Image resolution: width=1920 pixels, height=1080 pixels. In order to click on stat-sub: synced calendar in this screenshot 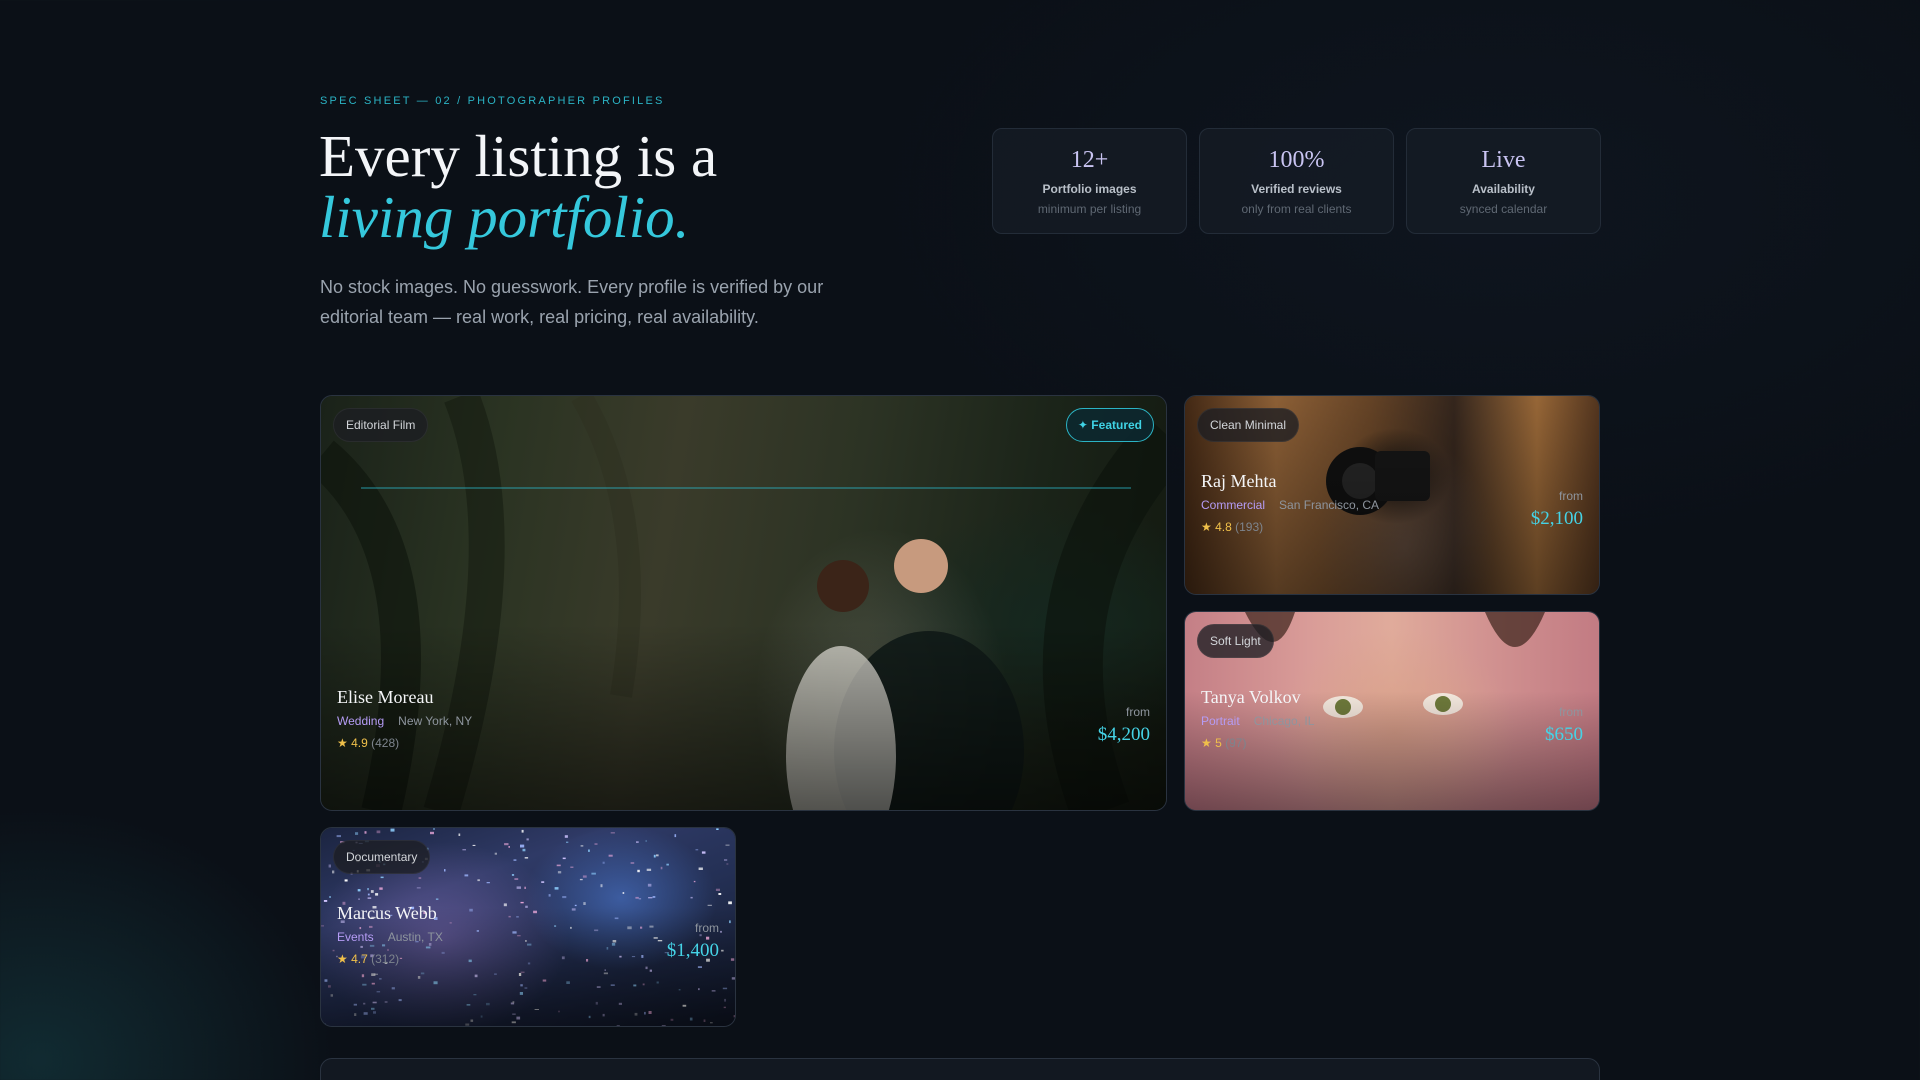, I will do `click(1503, 209)`.